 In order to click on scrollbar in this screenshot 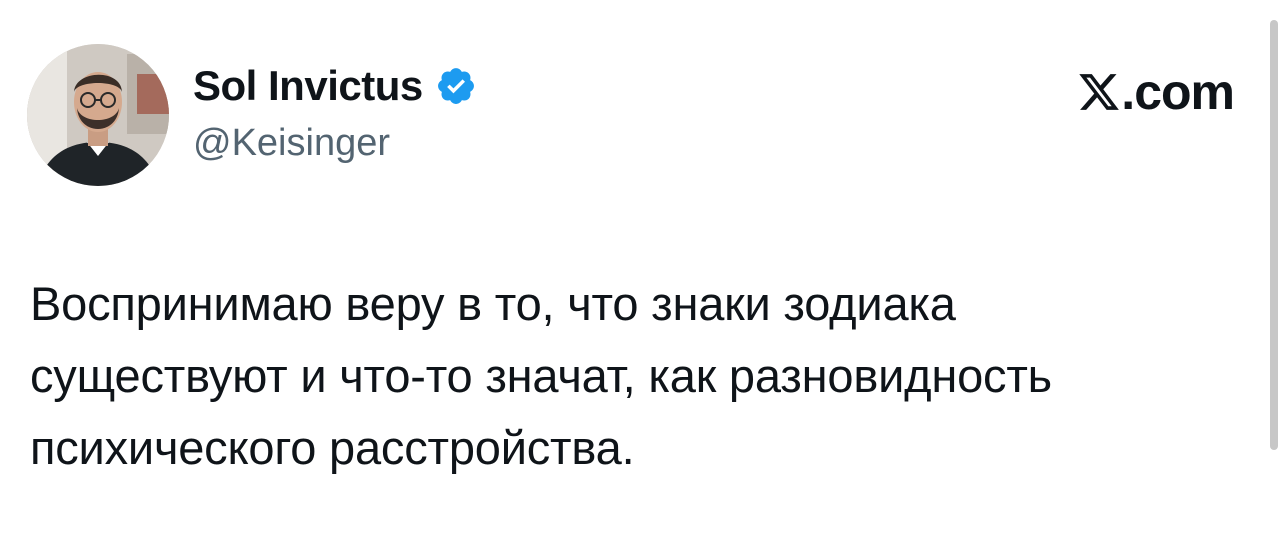, I will do `click(1274, 235)`.